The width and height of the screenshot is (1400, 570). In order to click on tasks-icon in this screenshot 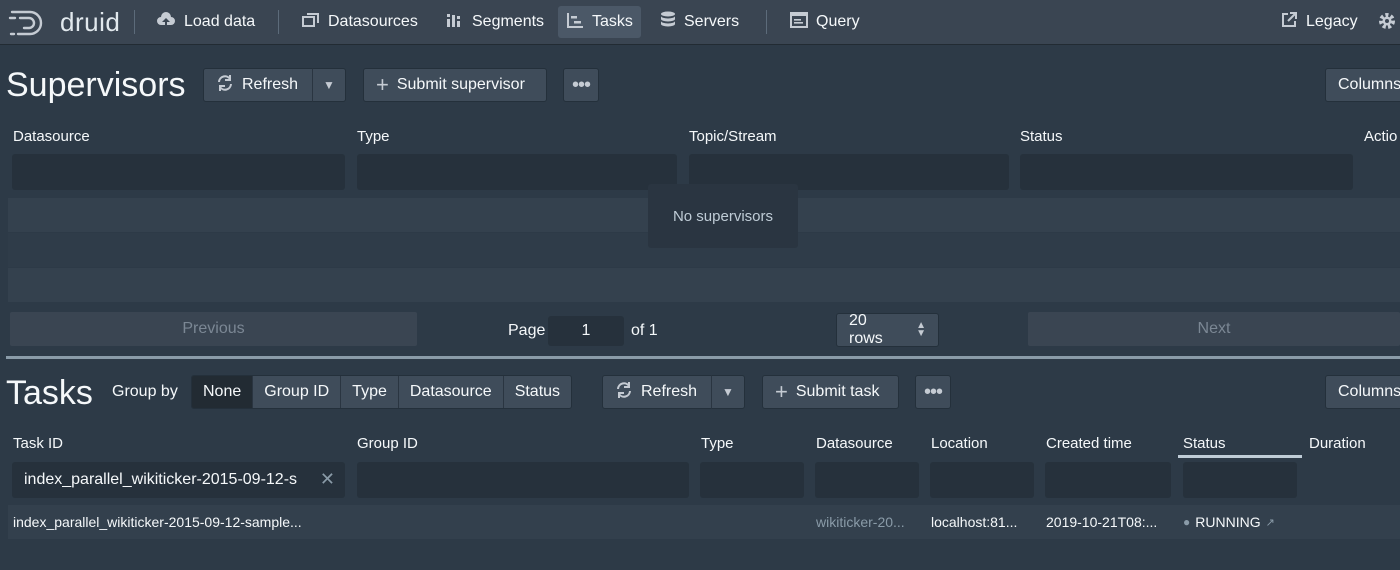, I will do `click(575, 22)`.